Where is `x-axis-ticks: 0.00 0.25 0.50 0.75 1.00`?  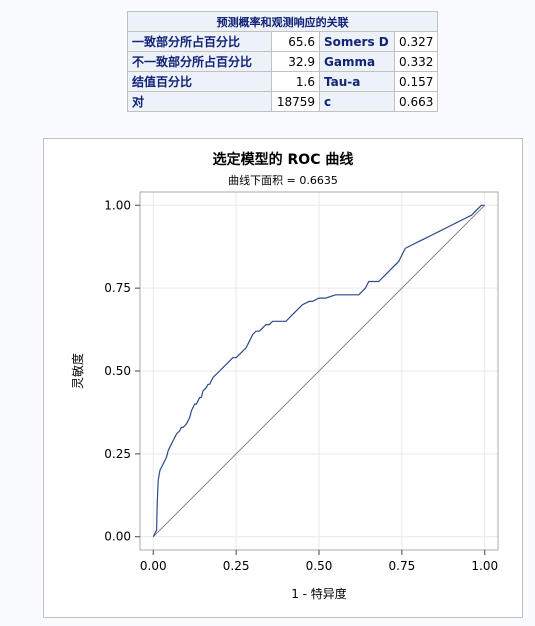 x-axis-ticks: 0.00 0.25 0.50 0.75 1.00 is located at coordinates (319, 561).